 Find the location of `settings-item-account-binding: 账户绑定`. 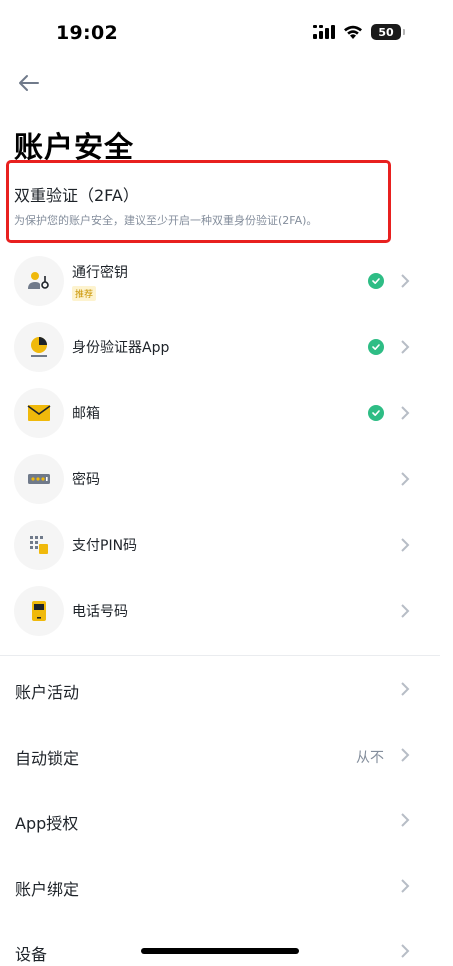

settings-item-account-binding: 账户绑定 is located at coordinates (226, 886).